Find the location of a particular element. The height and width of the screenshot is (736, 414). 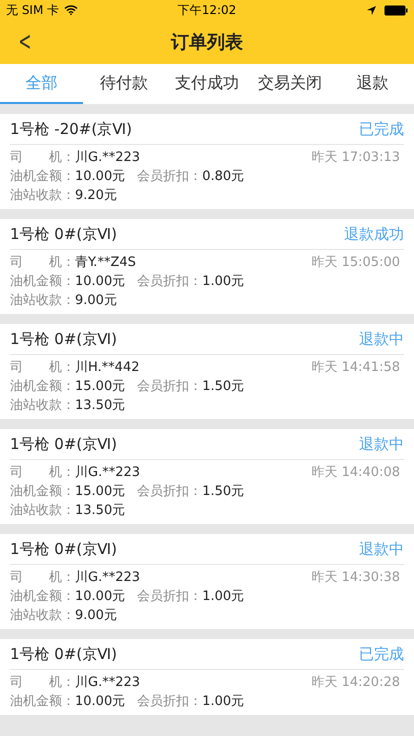

tab: 交易关闭 is located at coordinates (290, 84).